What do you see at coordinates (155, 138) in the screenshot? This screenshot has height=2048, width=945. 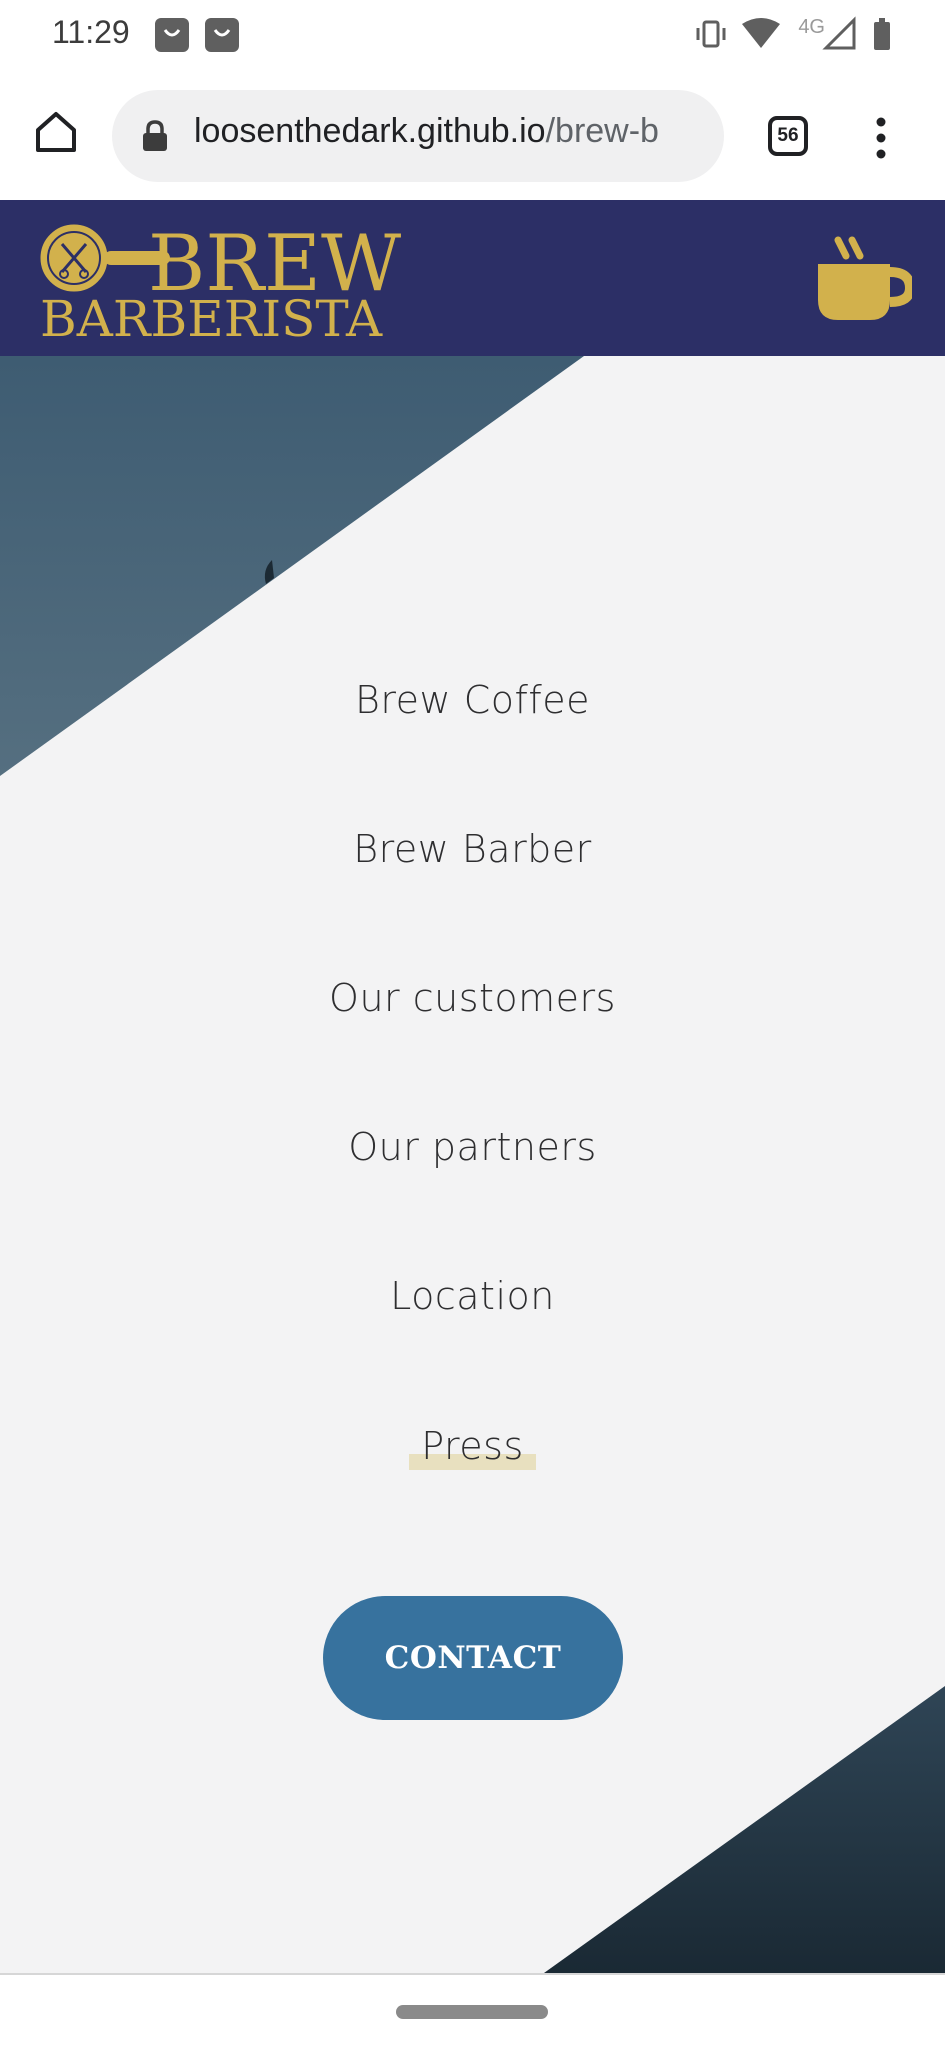 I see `lock-icon` at bounding box center [155, 138].